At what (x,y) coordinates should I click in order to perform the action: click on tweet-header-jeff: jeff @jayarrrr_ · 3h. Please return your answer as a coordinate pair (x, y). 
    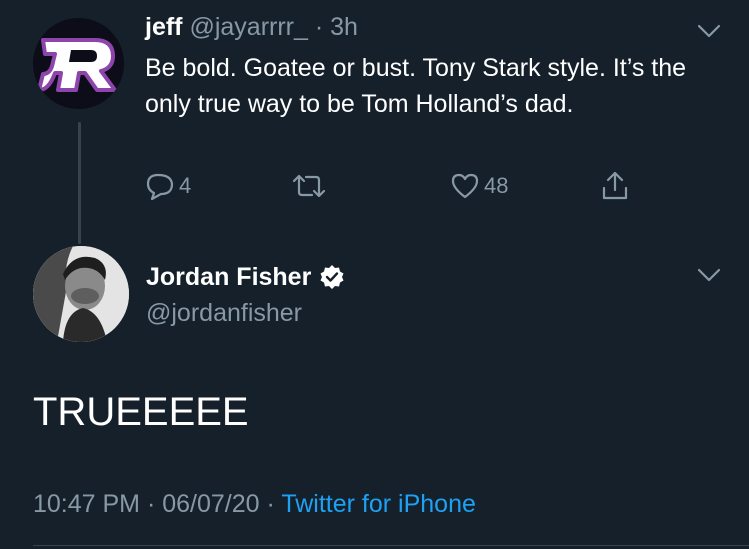
    Looking at the image, I should click on (251, 27).